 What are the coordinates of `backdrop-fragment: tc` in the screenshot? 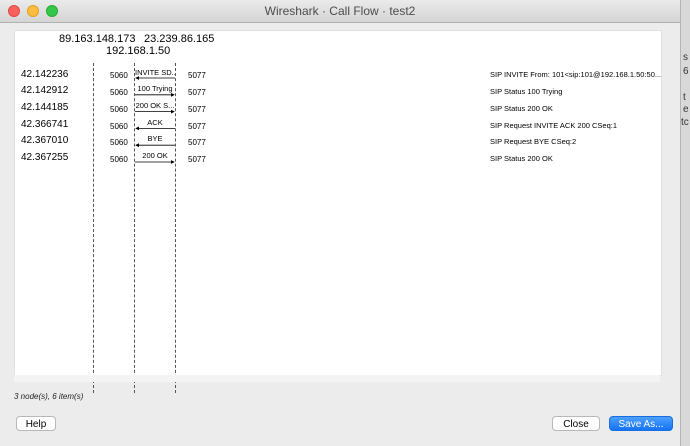 It's located at (685, 122).